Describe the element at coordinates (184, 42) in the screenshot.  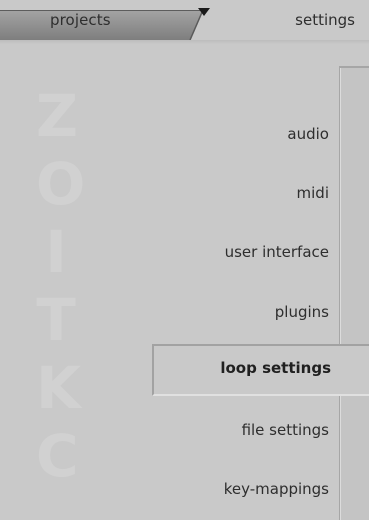
I see `tab-bar-shadow` at that location.